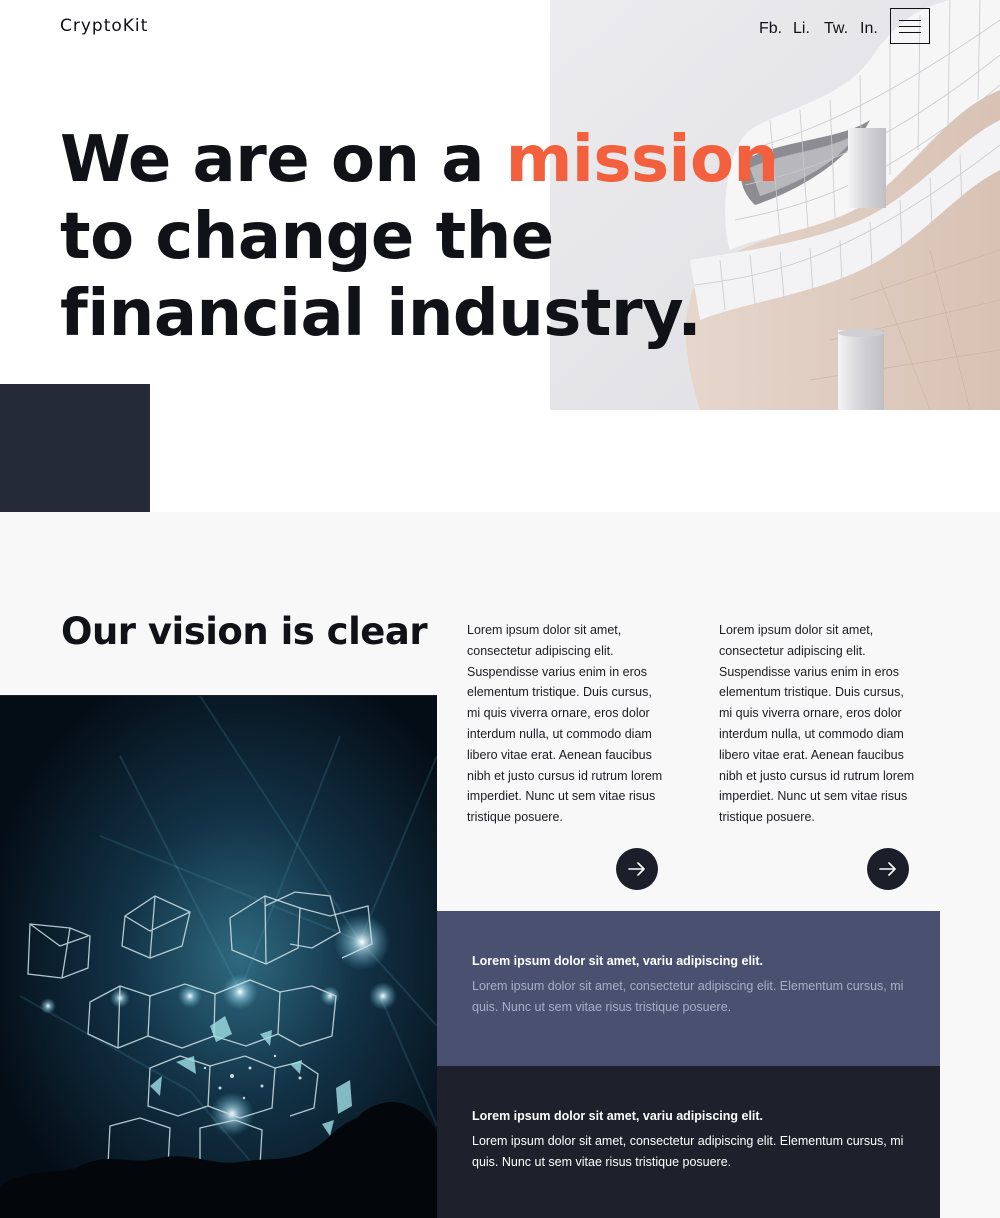 This screenshot has height=1218, width=1000. What do you see at coordinates (642, 160) in the screenshot?
I see `headline-accent: mission` at bounding box center [642, 160].